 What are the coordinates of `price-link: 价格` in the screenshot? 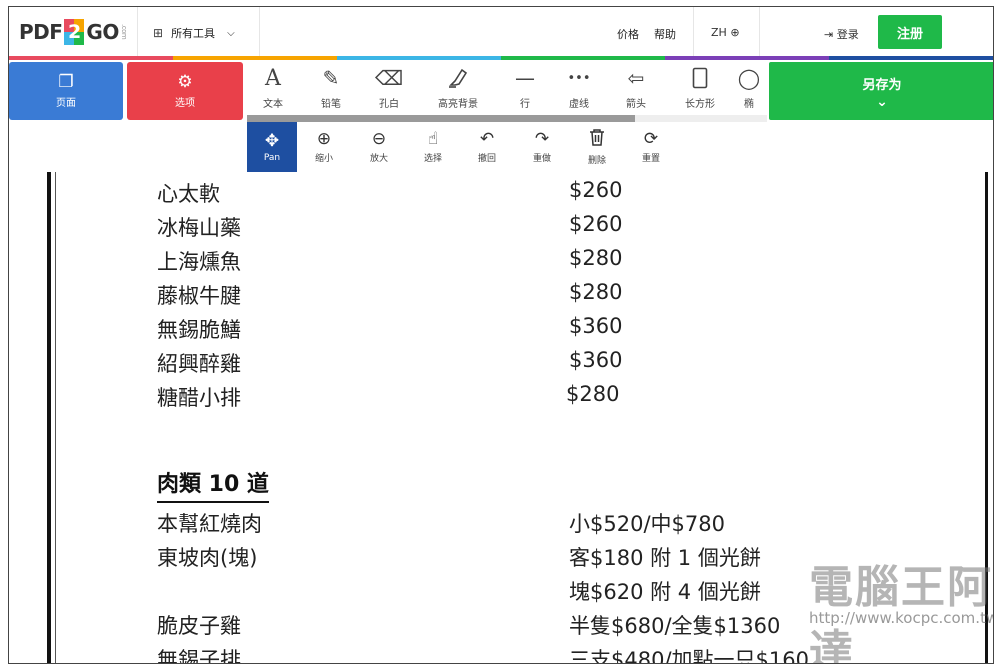 It's located at (628, 34).